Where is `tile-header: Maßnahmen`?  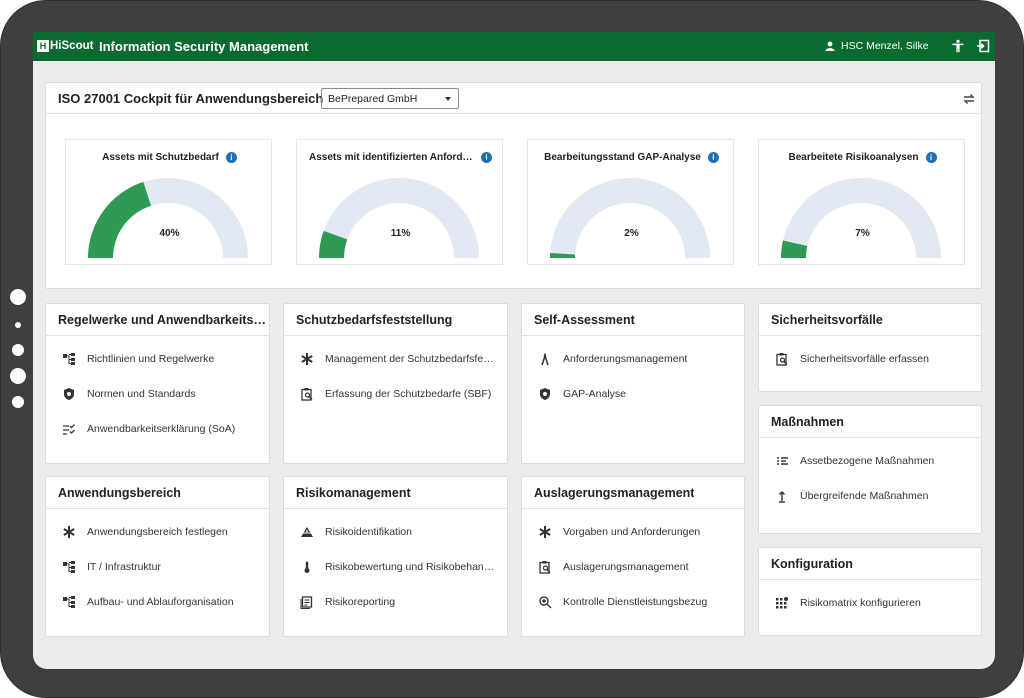 tile-header: Maßnahmen is located at coordinates (870, 422).